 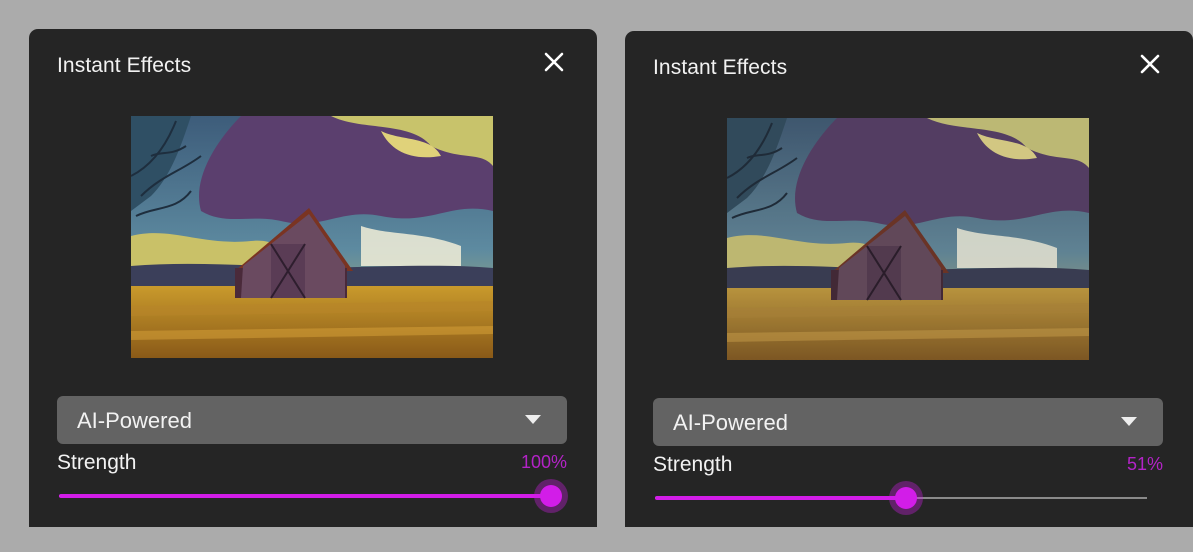 What do you see at coordinates (1144, 464) in the screenshot?
I see `strength-value: 51%` at bounding box center [1144, 464].